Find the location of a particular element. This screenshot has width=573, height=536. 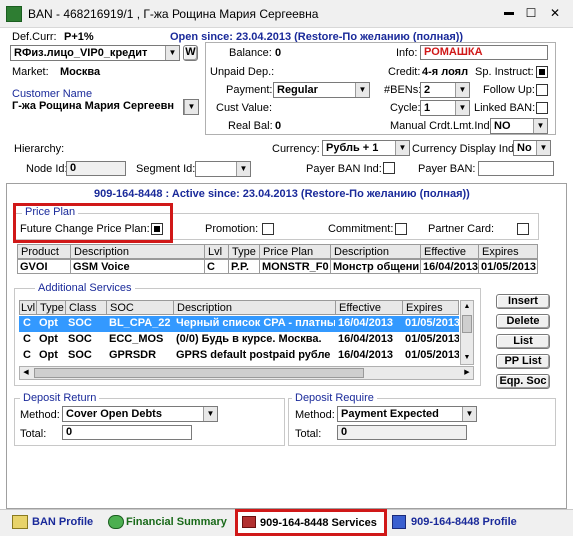

customer-name-value: Г-жа Рощина Мария Сергеевн is located at coordinates (93, 106).